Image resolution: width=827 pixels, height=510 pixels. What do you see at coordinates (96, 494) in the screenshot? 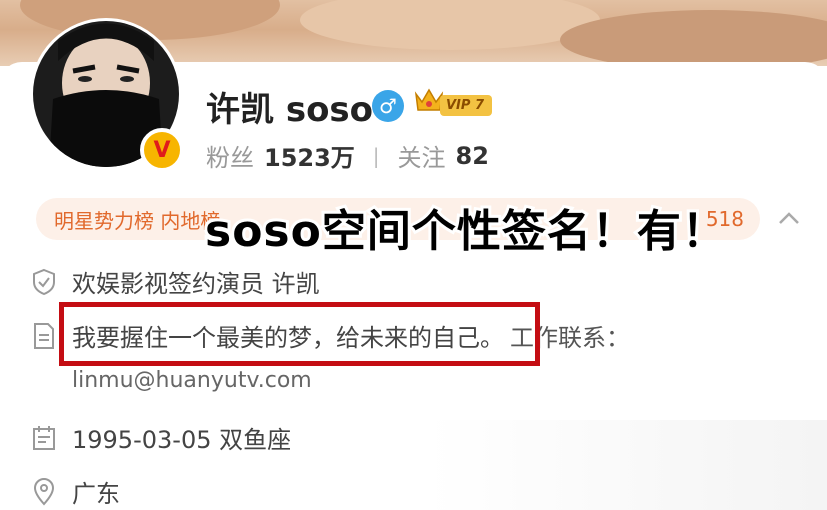
I see `location-text: 广东` at bounding box center [96, 494].